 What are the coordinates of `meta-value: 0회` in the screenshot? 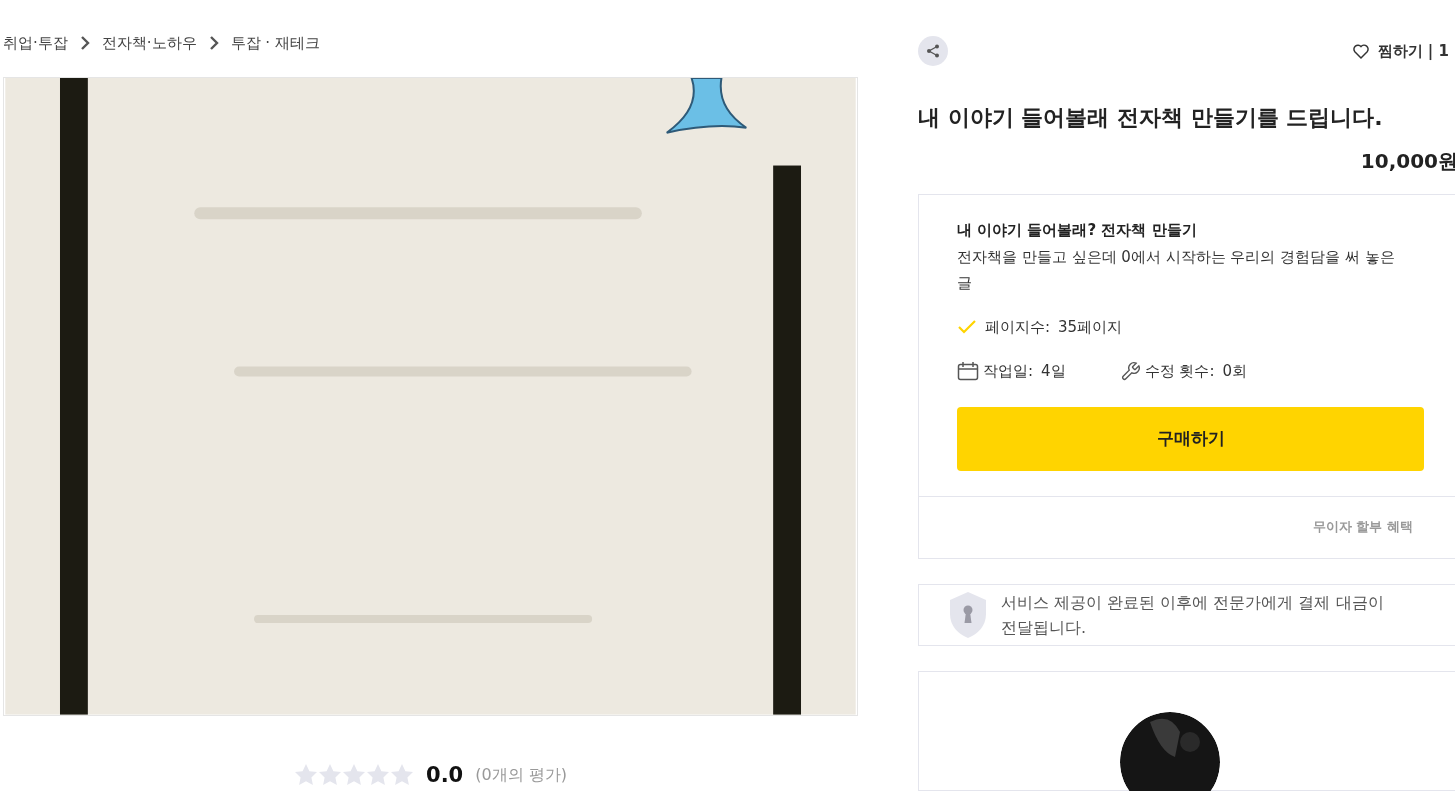 It's located at (1234, 371).